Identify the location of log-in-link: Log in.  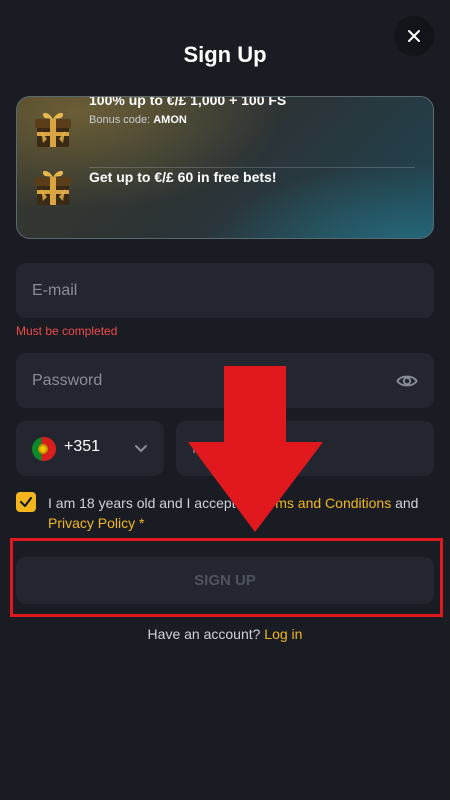
(283, 634).